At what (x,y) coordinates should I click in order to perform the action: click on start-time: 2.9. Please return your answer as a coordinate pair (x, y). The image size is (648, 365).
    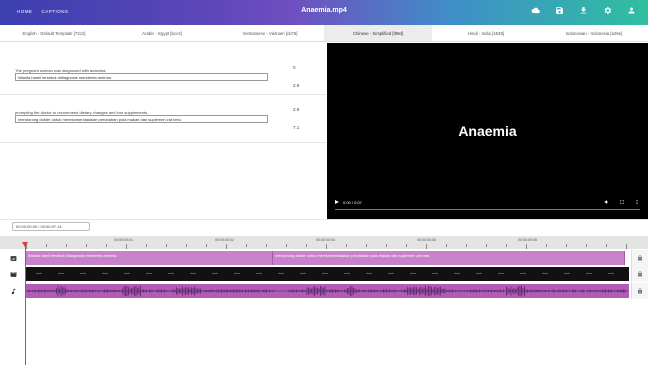
    Looking at the image, I should click on (296, 109).